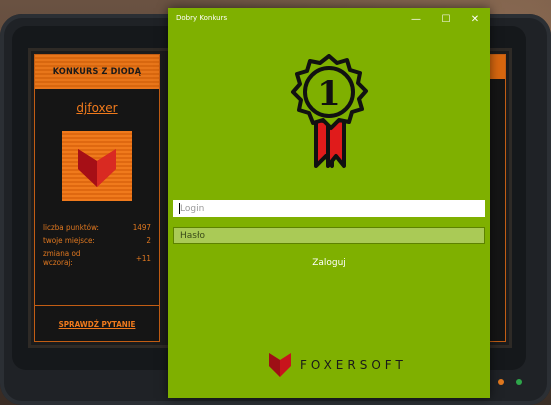 Image resolution: width=551 pixels, height=405 pixels. I want to click on maximize-button: ☐, so click(446, 19).